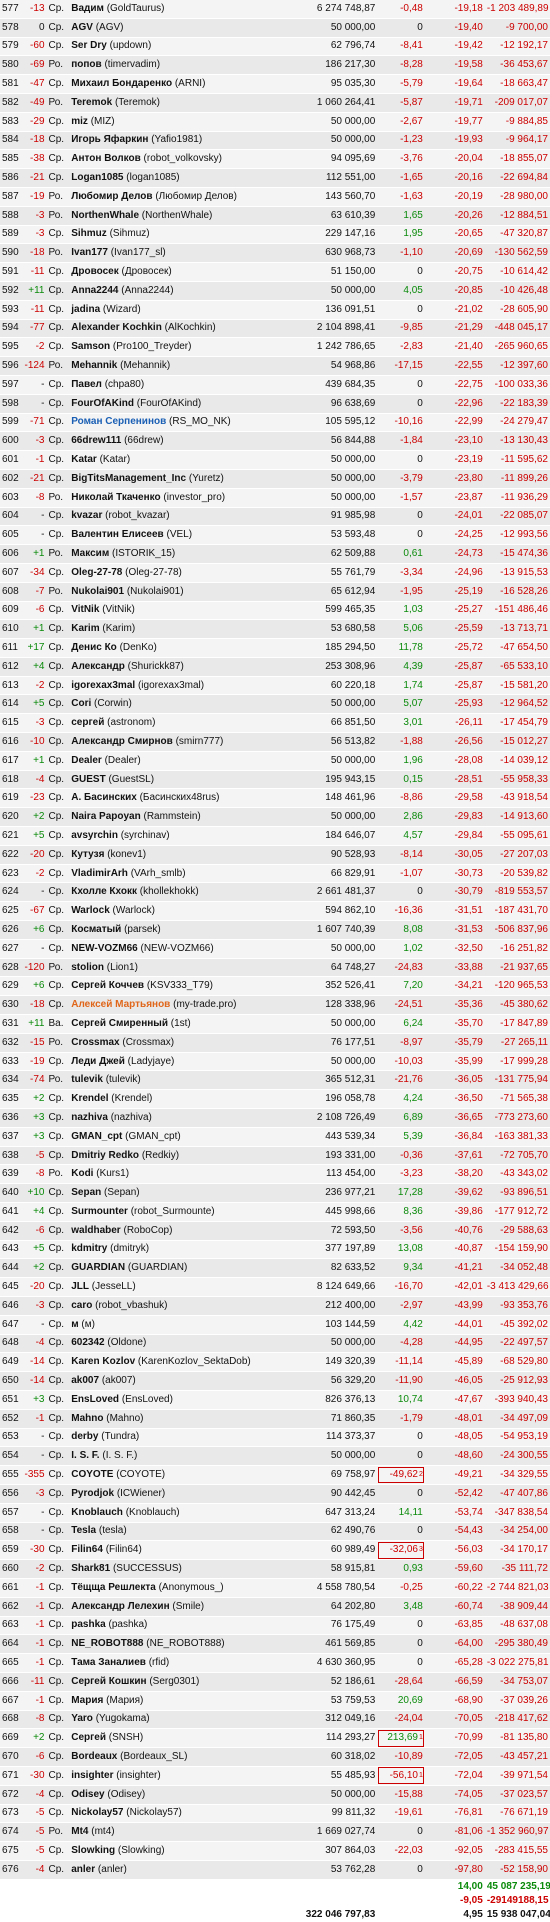  What do you see at coordinates (81, 703) in the screenshot?
I see `trader-link: Cori` at bounding box center [81, 703].